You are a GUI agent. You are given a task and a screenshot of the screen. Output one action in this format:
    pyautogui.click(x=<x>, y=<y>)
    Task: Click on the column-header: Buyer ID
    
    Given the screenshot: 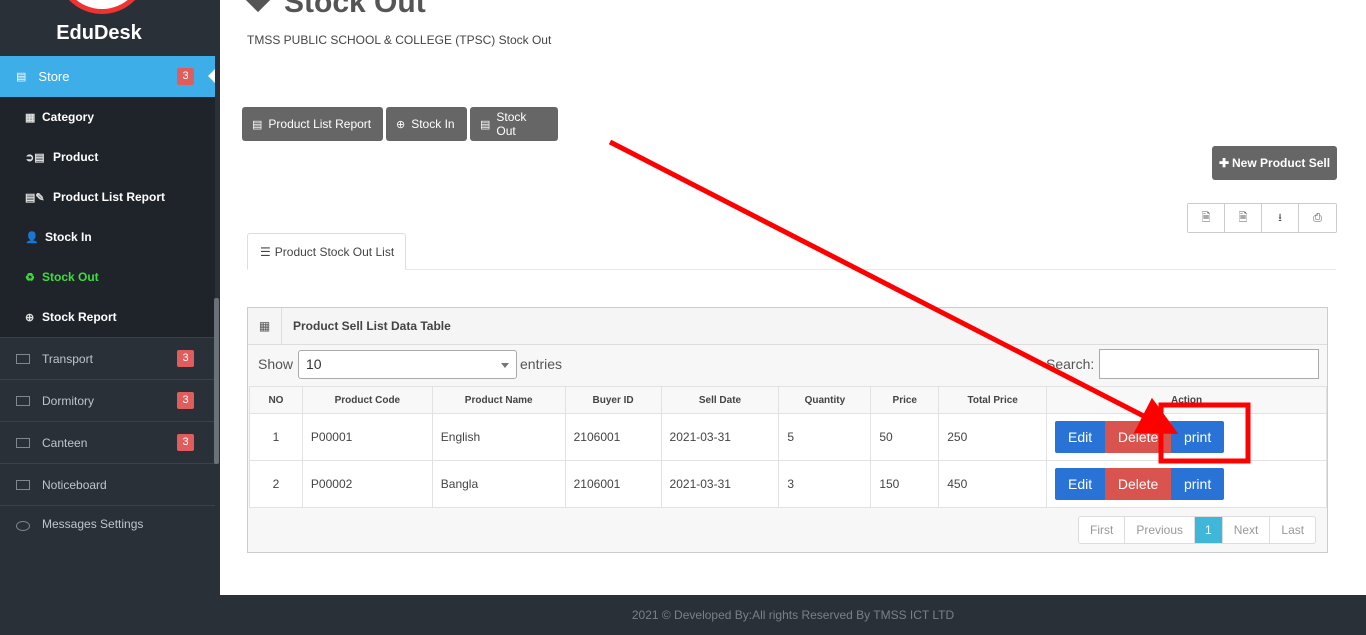 What is the action you would take?
    pyautogui.click(x=613, y=400)
    